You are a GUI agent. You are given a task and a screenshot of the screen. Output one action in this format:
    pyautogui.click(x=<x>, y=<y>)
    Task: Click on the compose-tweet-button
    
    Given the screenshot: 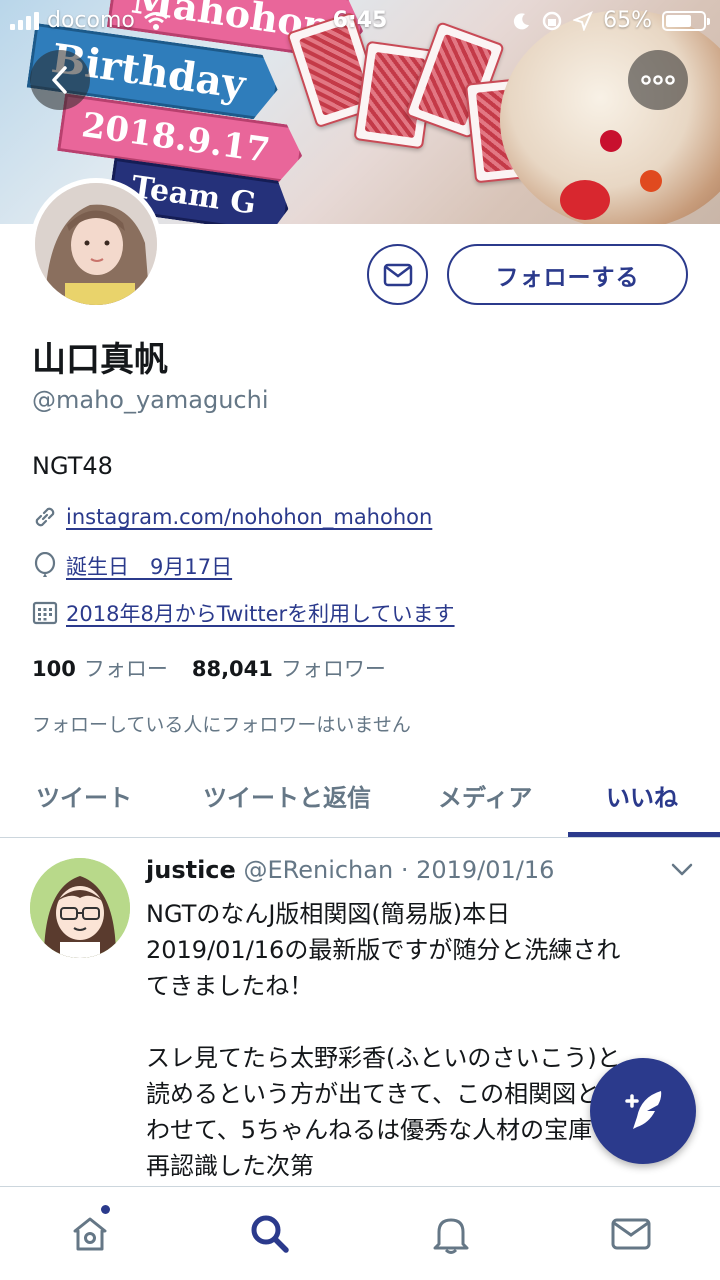 What is the action you would take?
    pyautogui.click(x=643, y=1111)
    